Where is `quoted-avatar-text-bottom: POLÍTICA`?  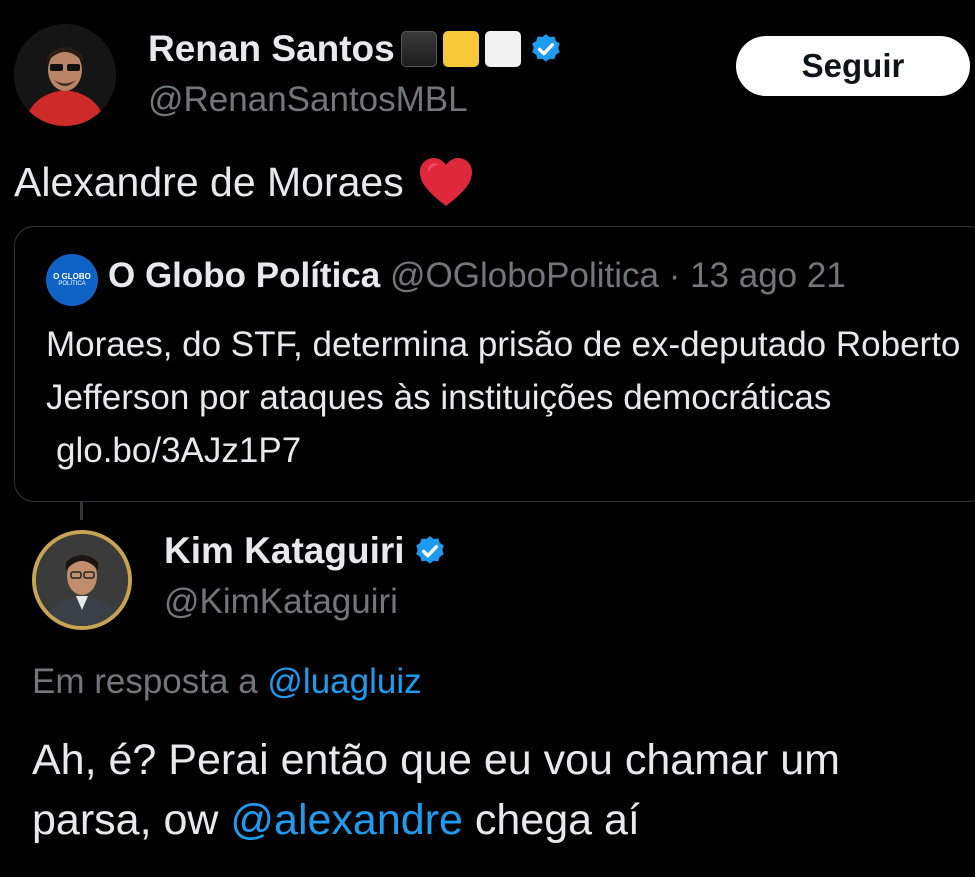
quoted-avatar-text-bottom: POLÍTICA is located at coordinates (72, 284).